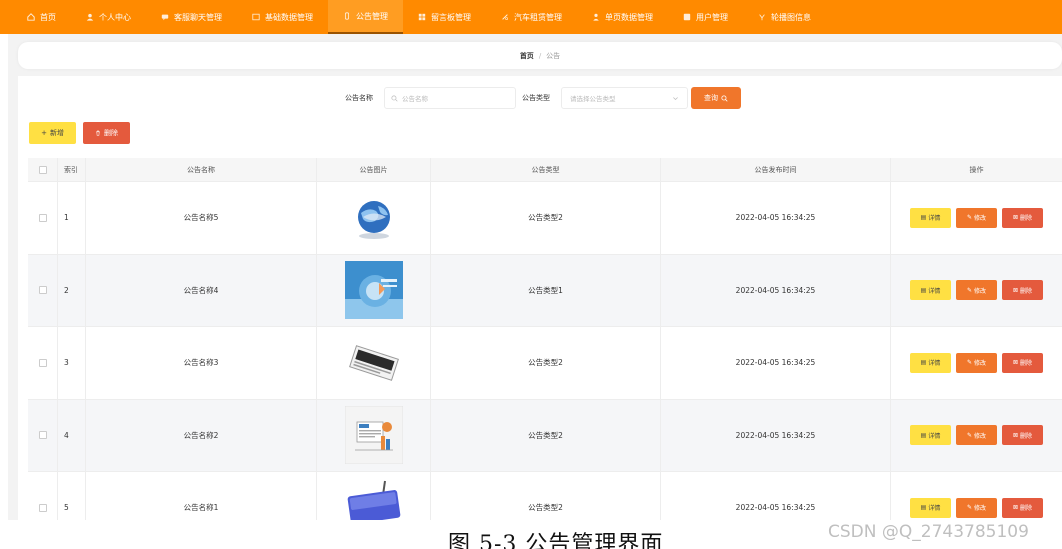  I want to click on row-index: 3, so click(72, 363).